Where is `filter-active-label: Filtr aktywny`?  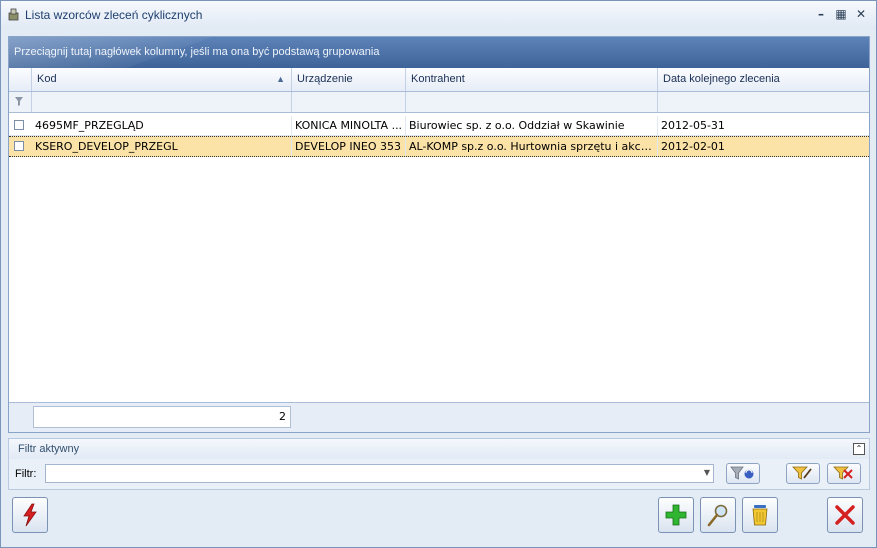 filter-active-label: Filtr aktywny is located at coordinates (49, 449).